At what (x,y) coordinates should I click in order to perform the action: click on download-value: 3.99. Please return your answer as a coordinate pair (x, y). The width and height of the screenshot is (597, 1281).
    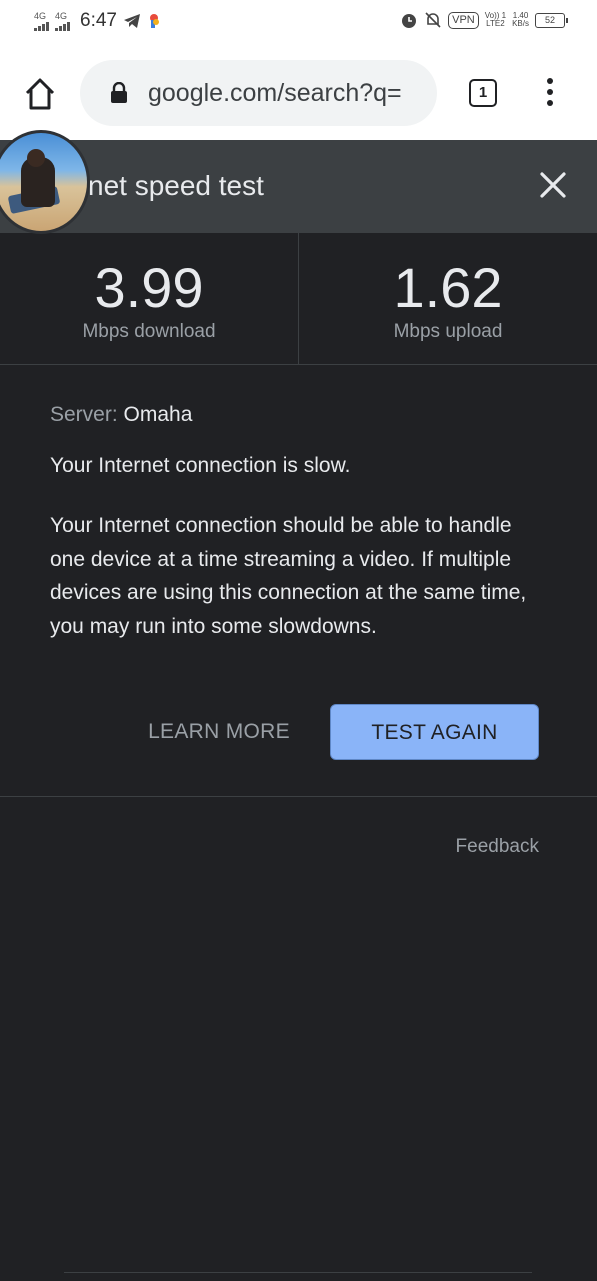
    Looking at the image, I should click on (149, 287).